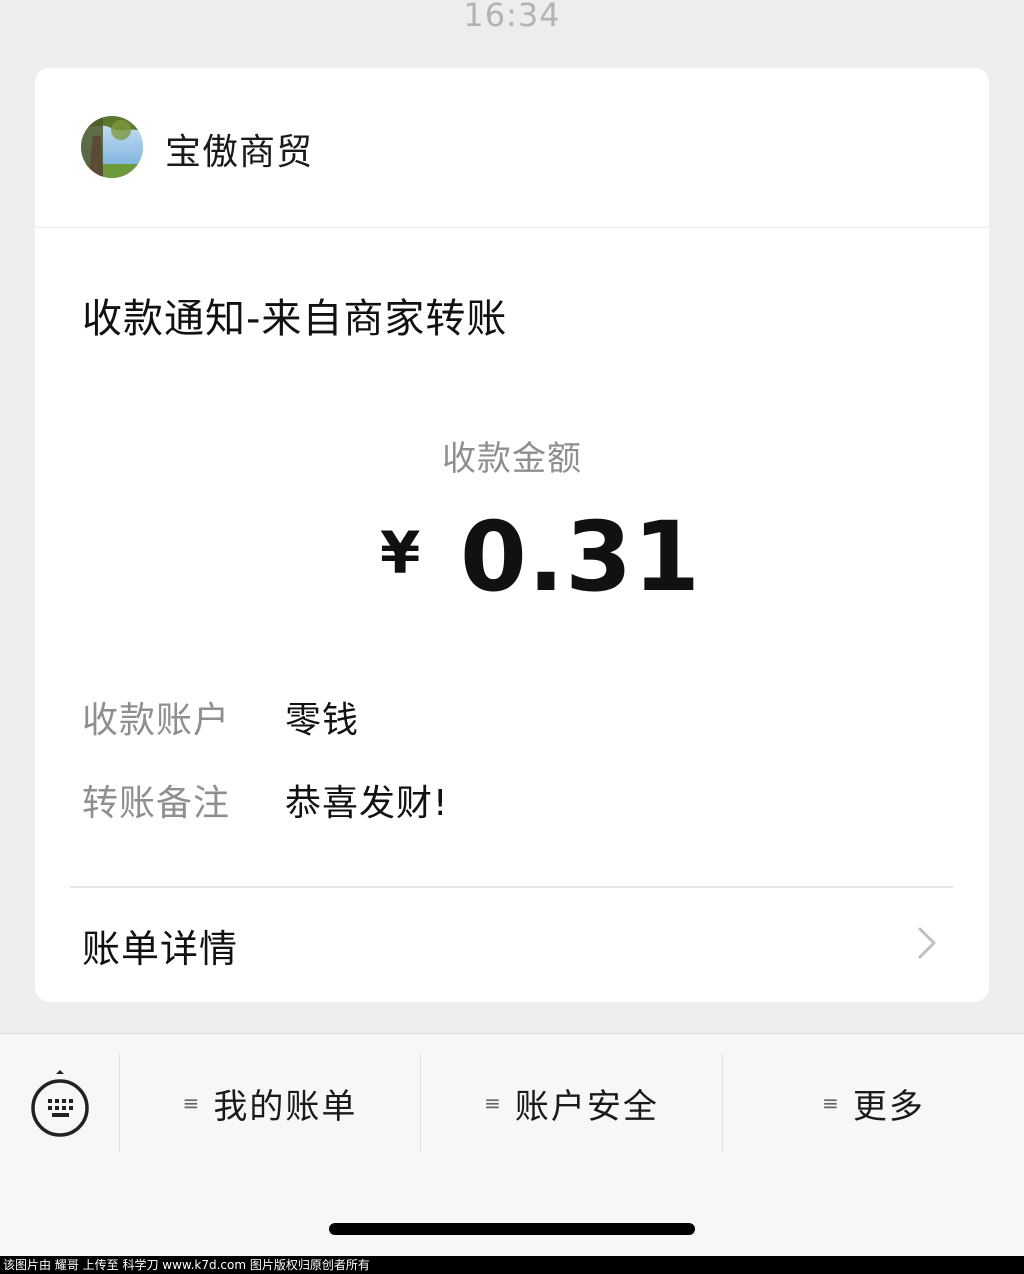  I want to click on watermark-caption: 该图片由 耀哥 上传至 科学刀 www.k7d.com 图片版权归原创者所有, so click(512, 1265).